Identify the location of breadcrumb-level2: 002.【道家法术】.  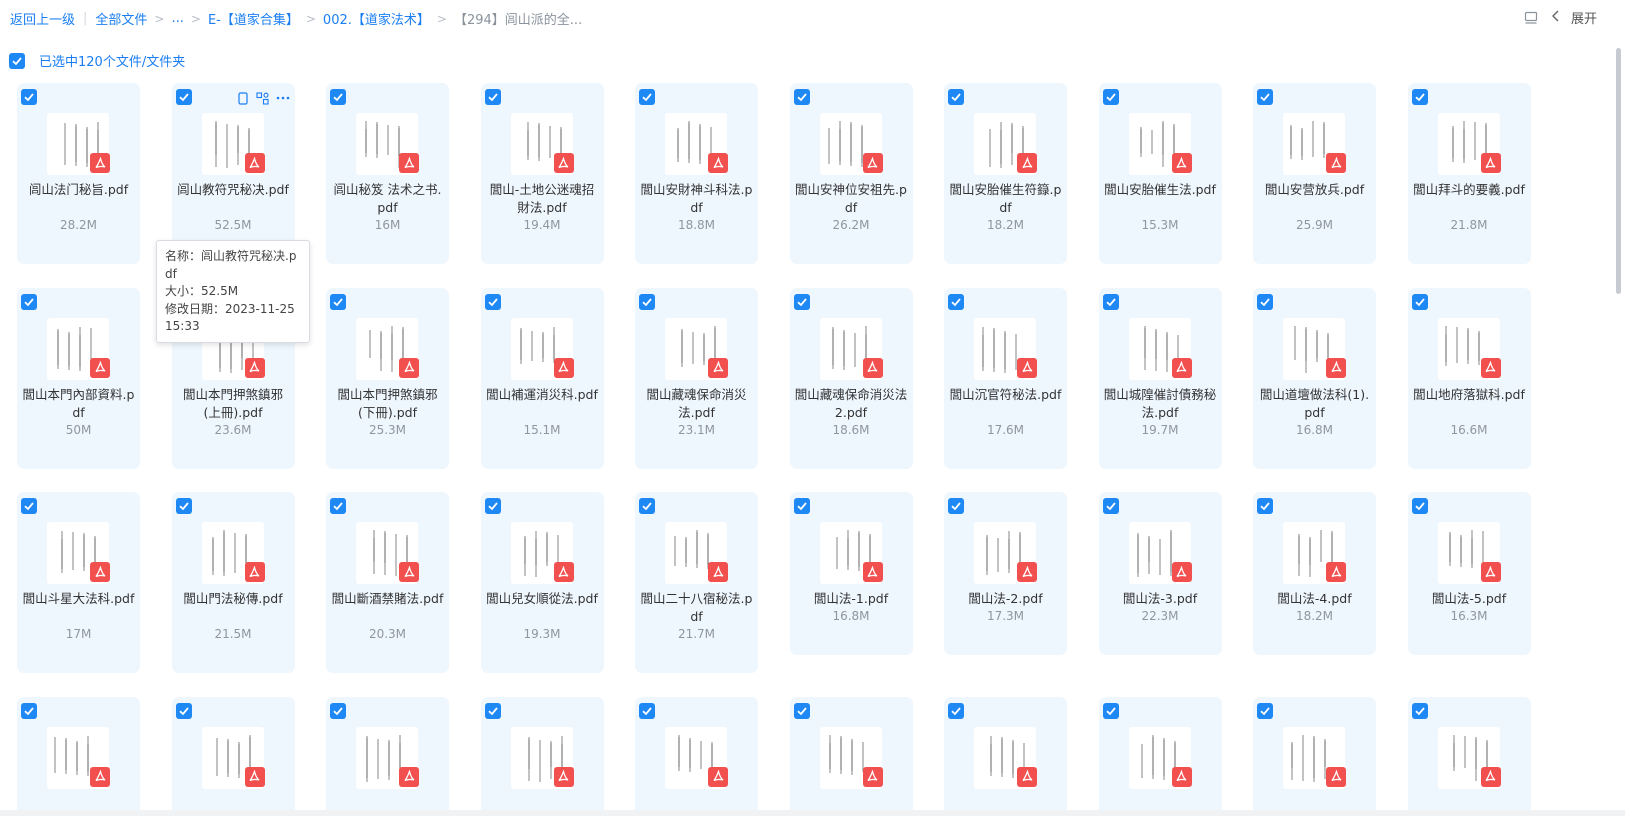
(376, 18).